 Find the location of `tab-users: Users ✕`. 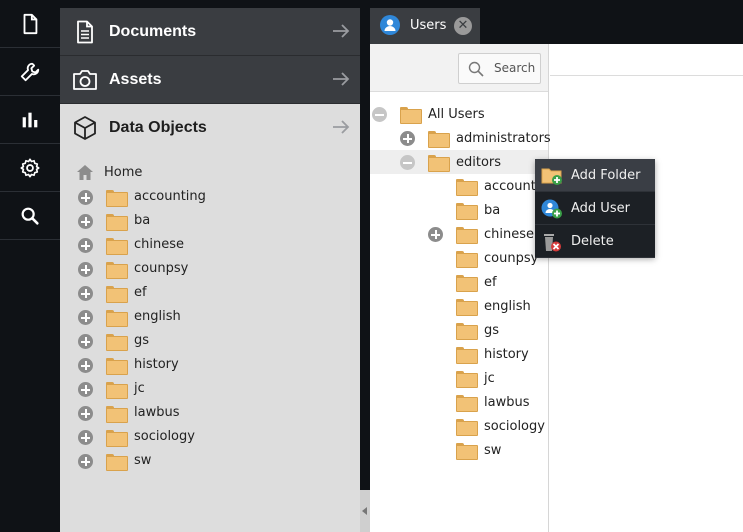

tab-users: Users ✕ is located at coordinates (425, 26).